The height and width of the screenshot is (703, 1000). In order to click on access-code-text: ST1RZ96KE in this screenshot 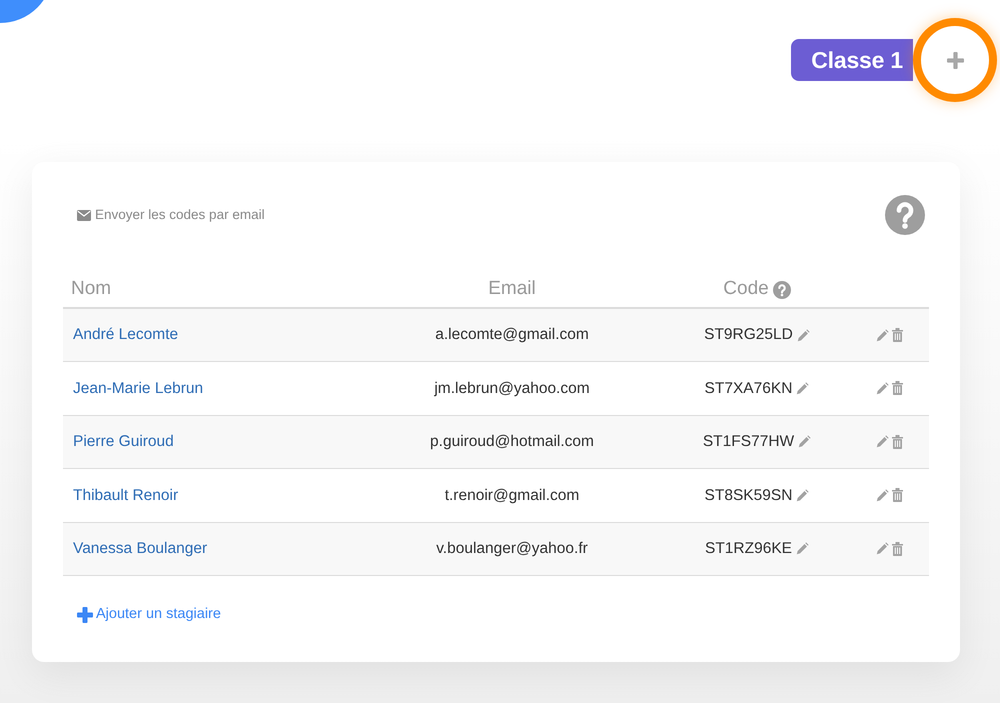, I will do `click(748, 549)`.